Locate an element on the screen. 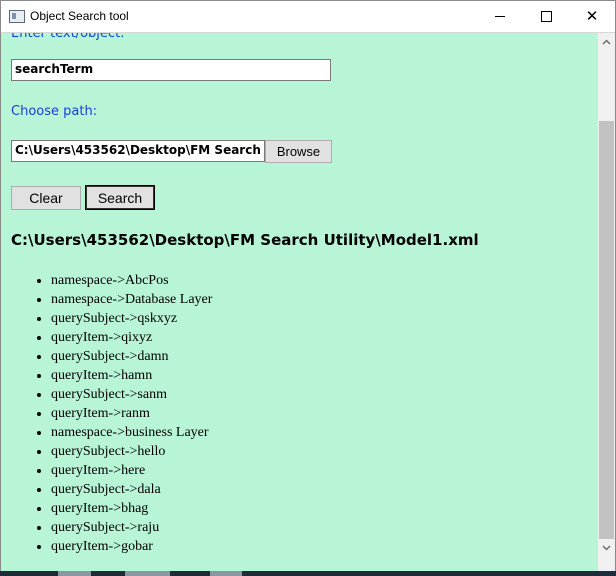  maximize-icon is located at coordinates (546, 16).